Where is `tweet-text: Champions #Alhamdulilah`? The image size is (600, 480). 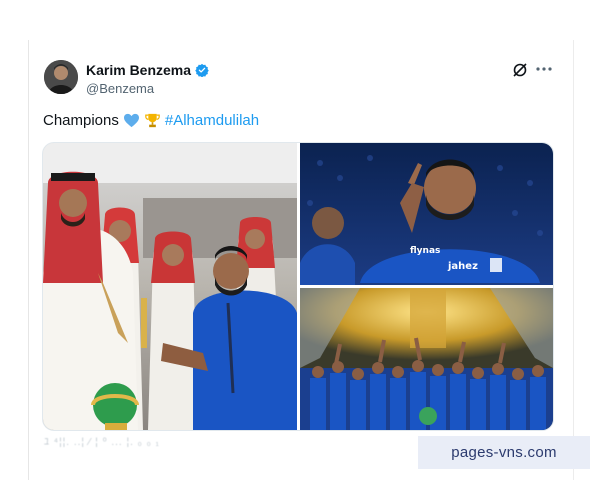
tweet-text: Champions #Alhamdulilah is located at coordinates (151, 120).